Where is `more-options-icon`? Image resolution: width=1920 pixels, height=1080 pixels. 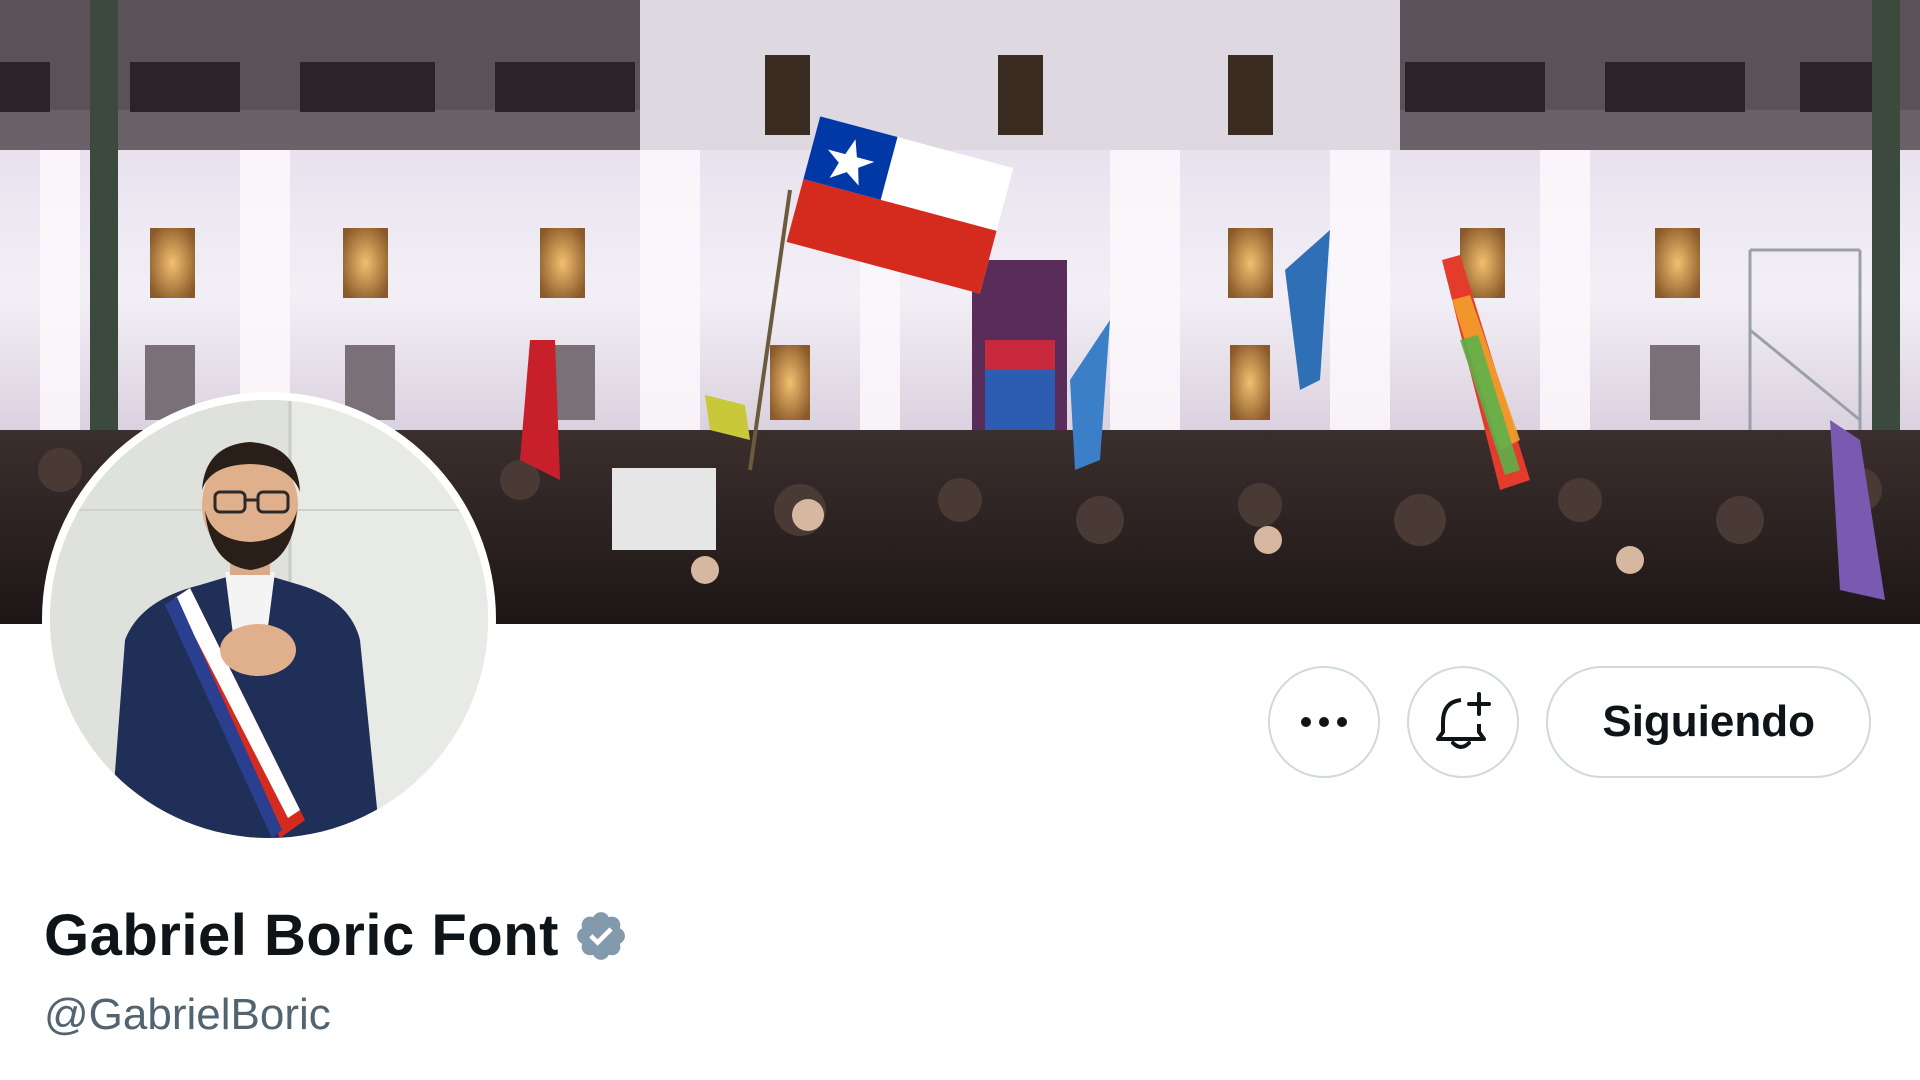 more-options-icon is located at coordinates (1324, 722).